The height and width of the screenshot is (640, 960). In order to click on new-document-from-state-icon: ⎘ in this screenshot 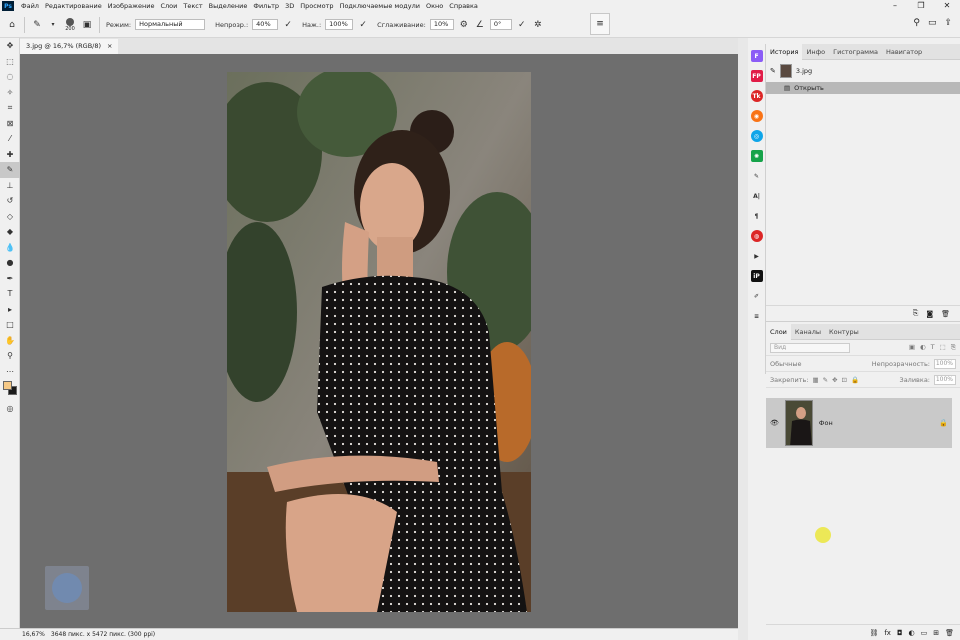, I will do `click(916, 313)`.